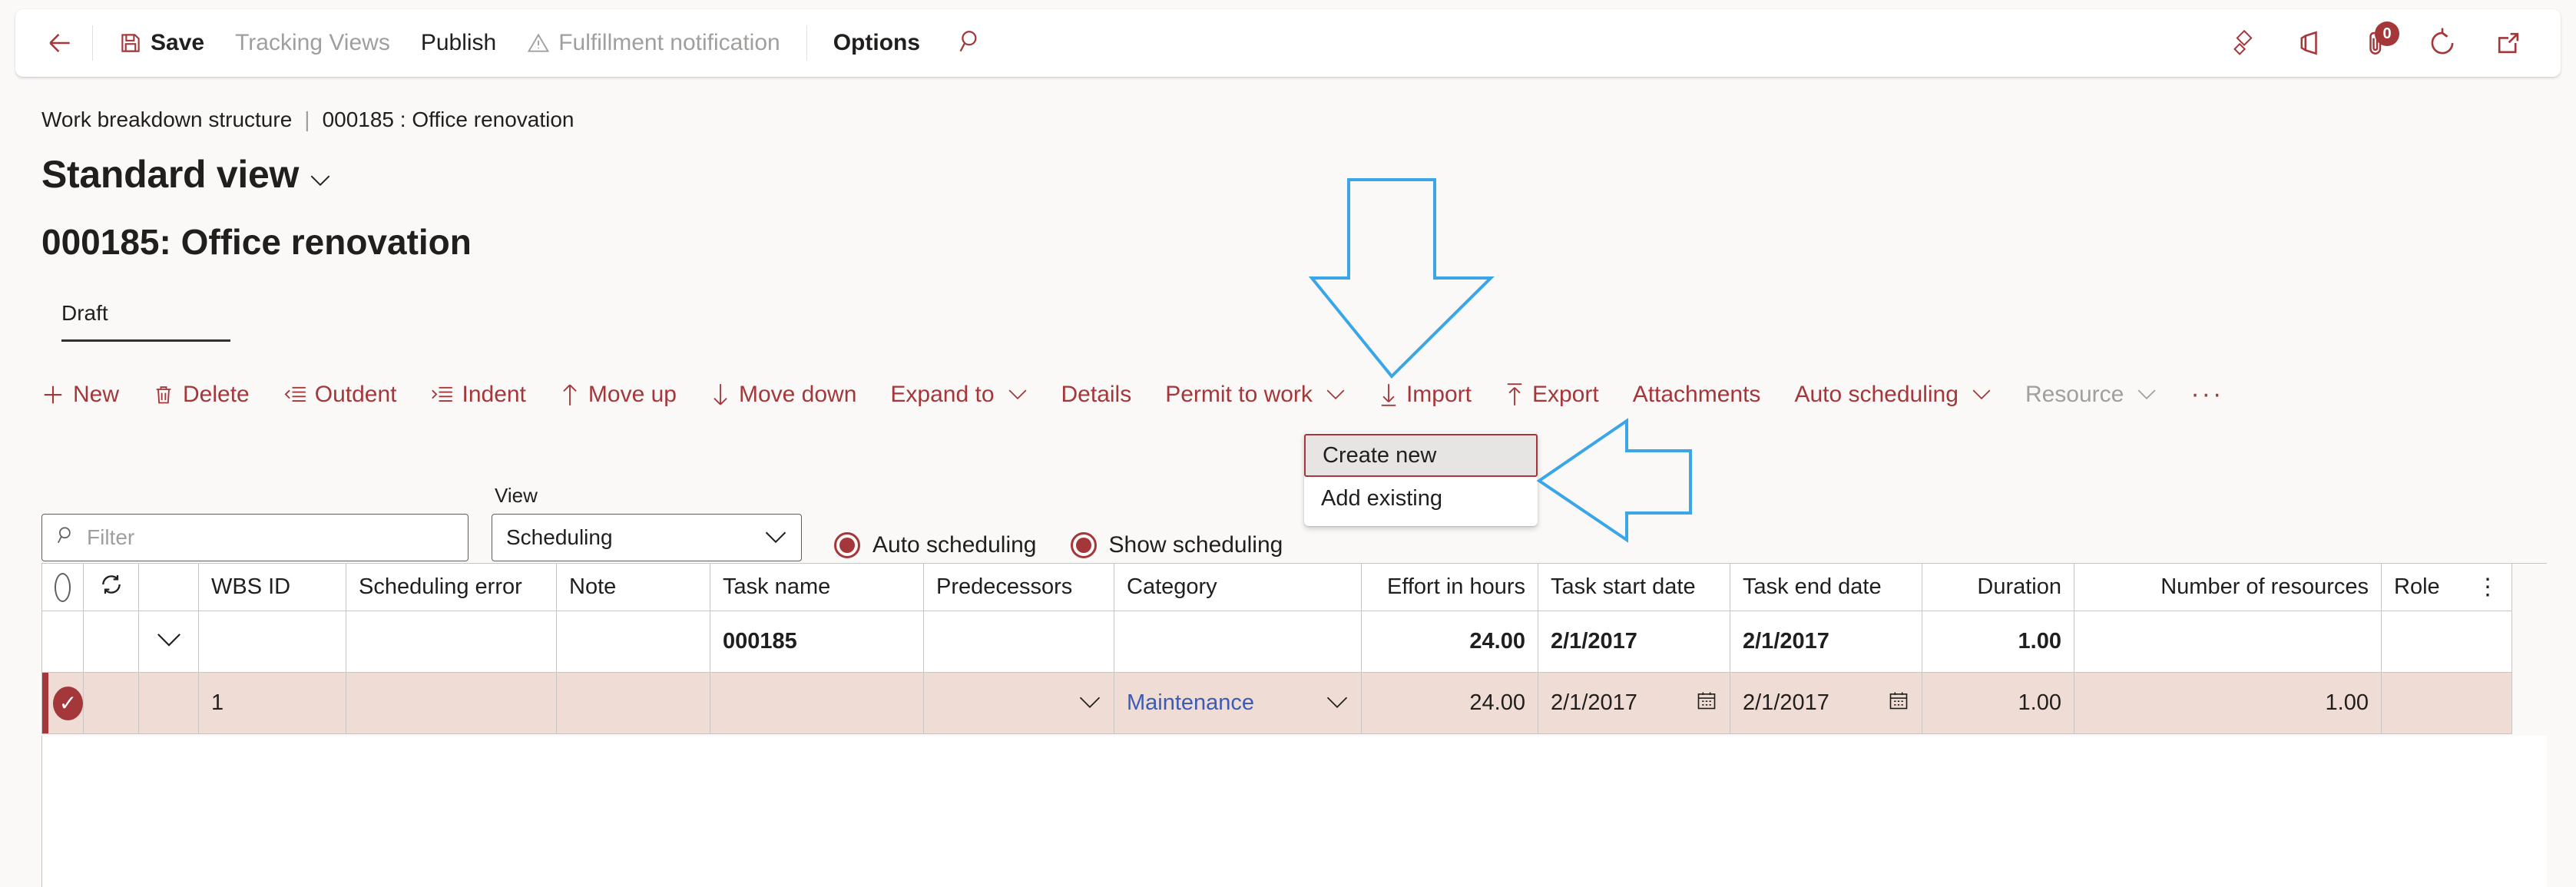  Describe the element at coordinates (2228, 703) in the screenshot. I see `cell-number-of-resources: 1.00` at that location.